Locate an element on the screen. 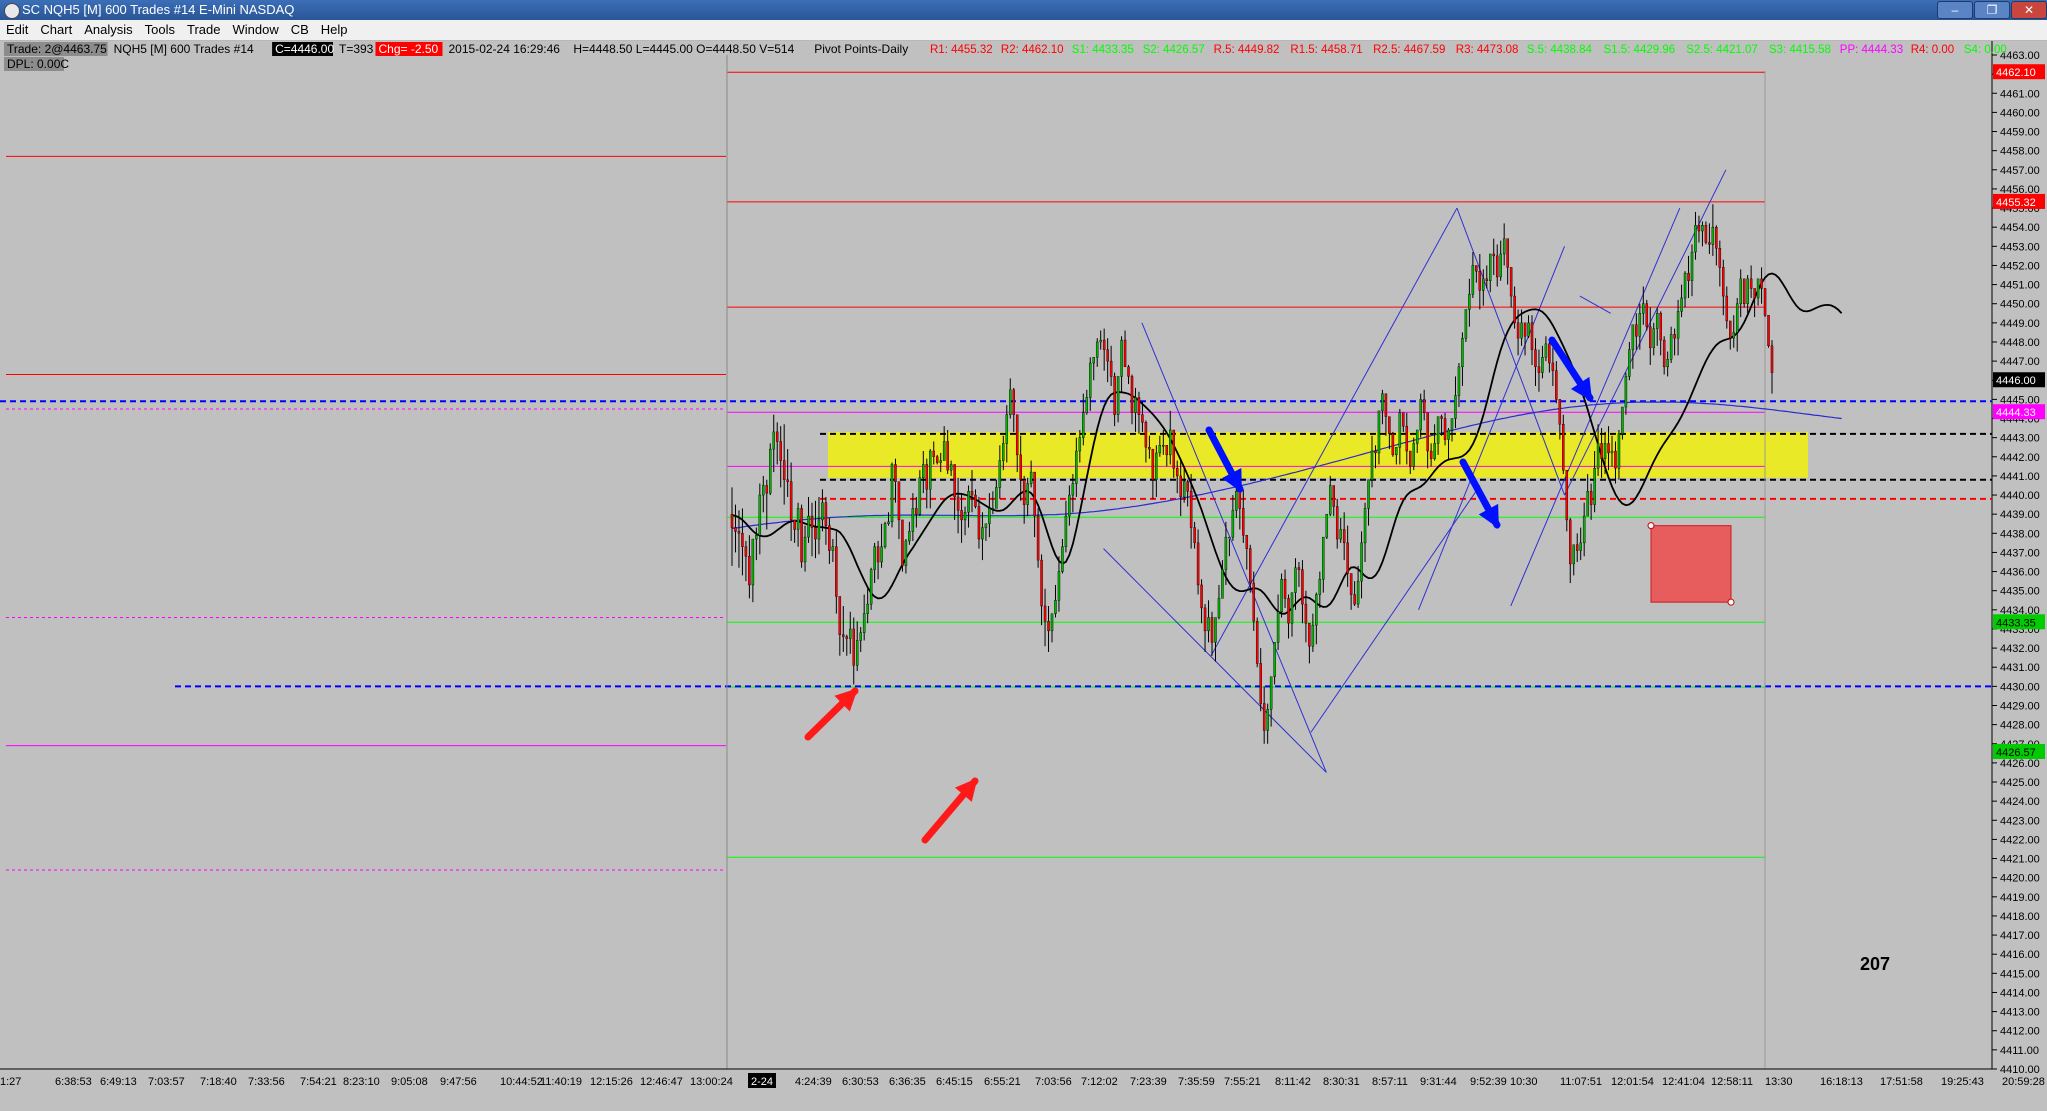  x-tick-label: 13:30 is located at coordinates (1779, 1082).